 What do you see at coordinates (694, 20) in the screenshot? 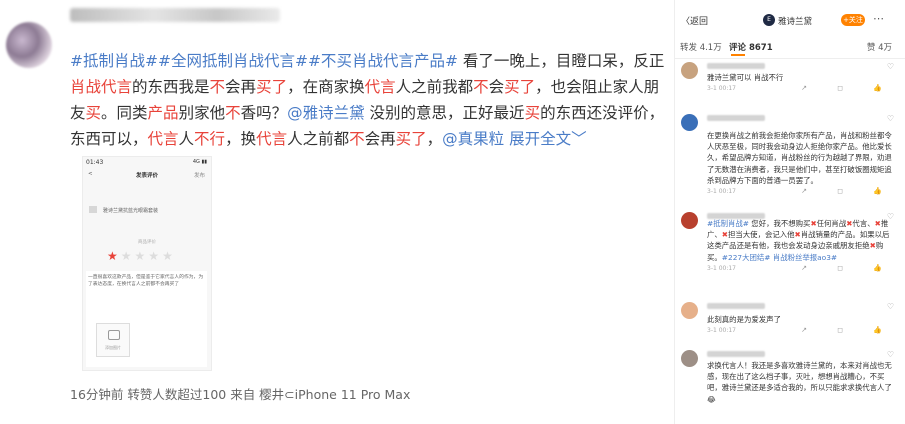
I see `back-button: 〈返回` at bounding box center [694, 20].